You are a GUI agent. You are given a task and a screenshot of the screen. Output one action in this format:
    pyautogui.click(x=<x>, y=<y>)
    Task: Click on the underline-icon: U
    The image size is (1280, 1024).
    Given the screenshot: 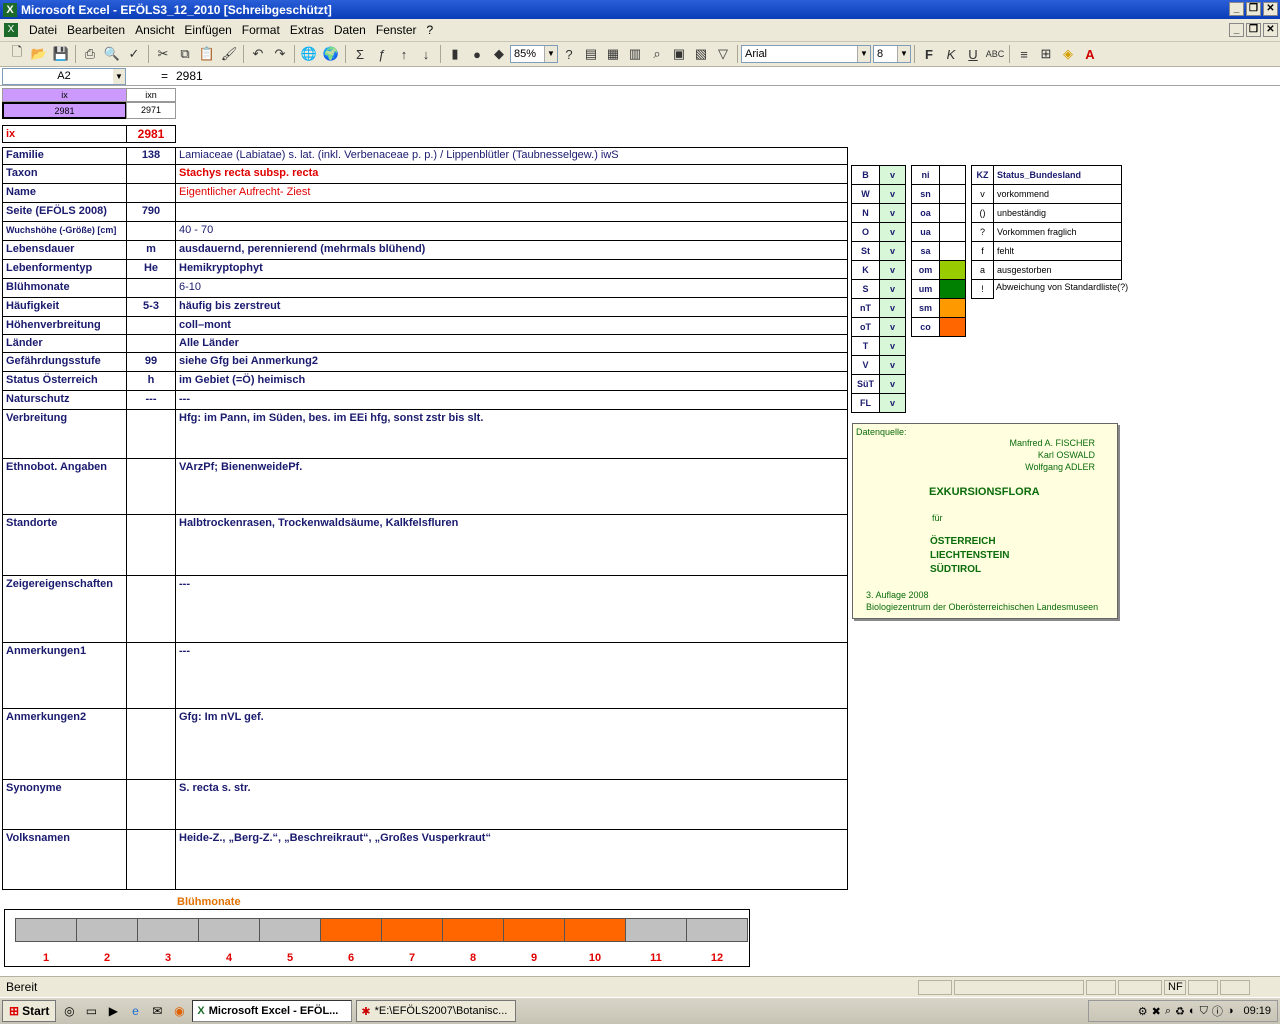 What is the action you would take?
    pyautogui.click(x=973, y=54)
    